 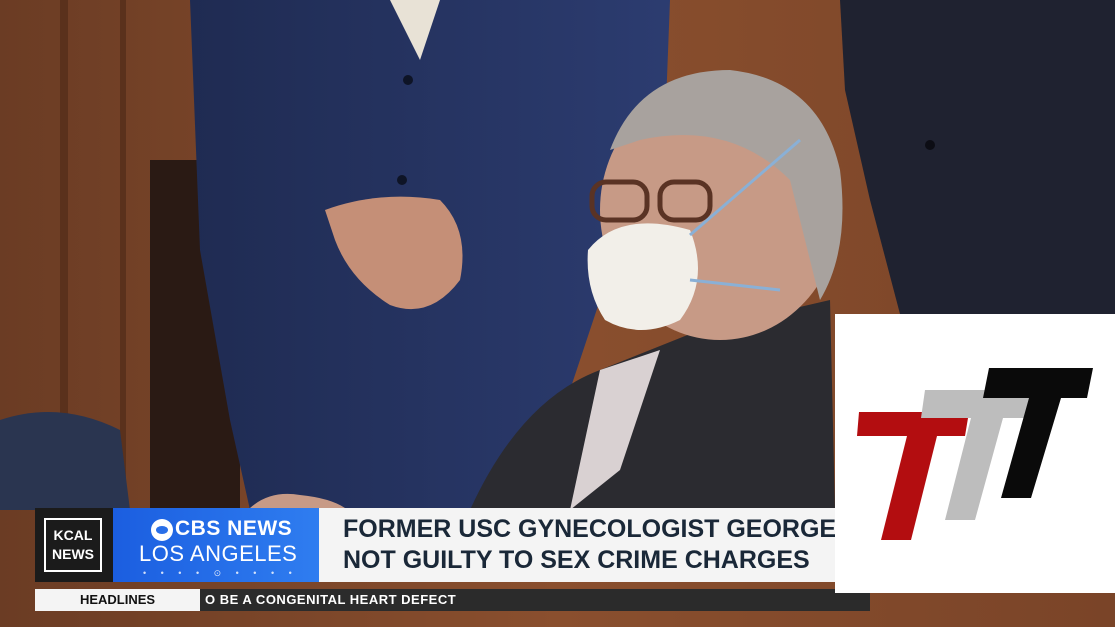 I want to click on news-ticker: HEADLINES O BE A CONGENITAL HEART DEFECT, so click(x=452, y=600).